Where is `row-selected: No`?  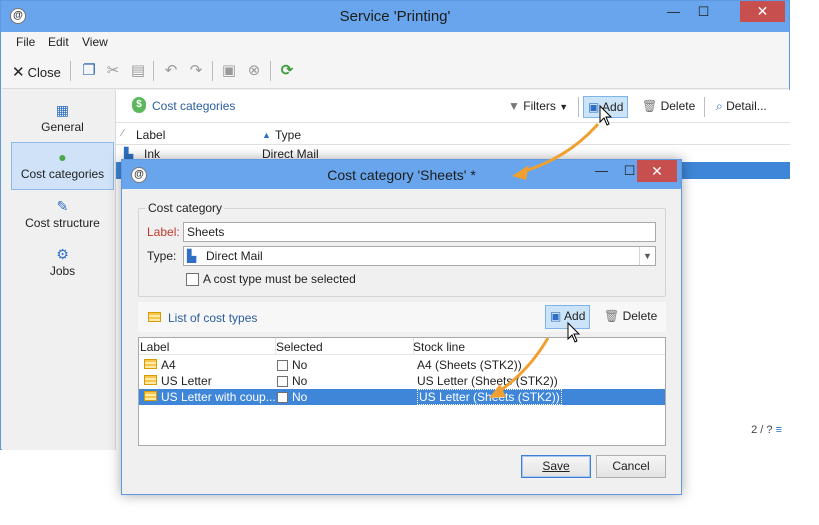 row-selected: No is located at coordinates (300, 397).